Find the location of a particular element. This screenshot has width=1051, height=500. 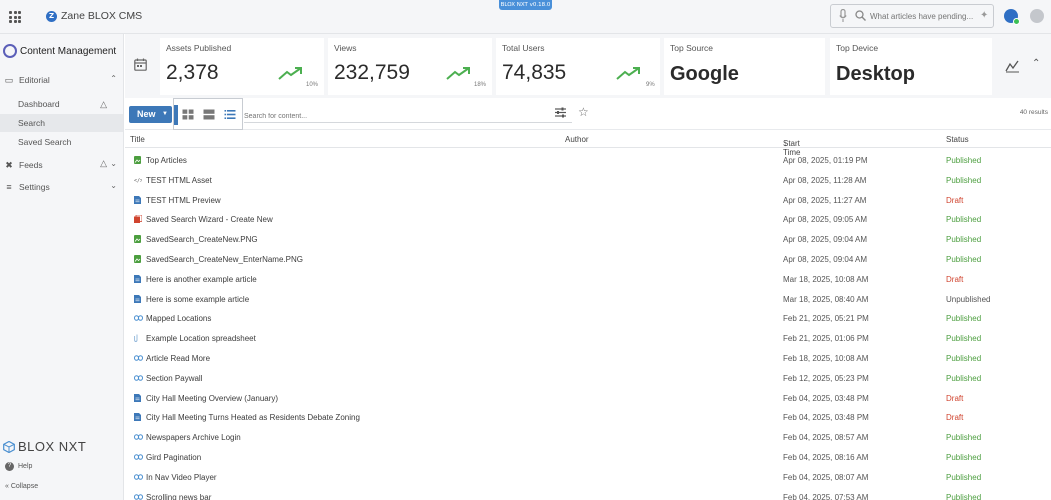

row-title: Newspapers Archive Login is located at coordinates (193, 437).